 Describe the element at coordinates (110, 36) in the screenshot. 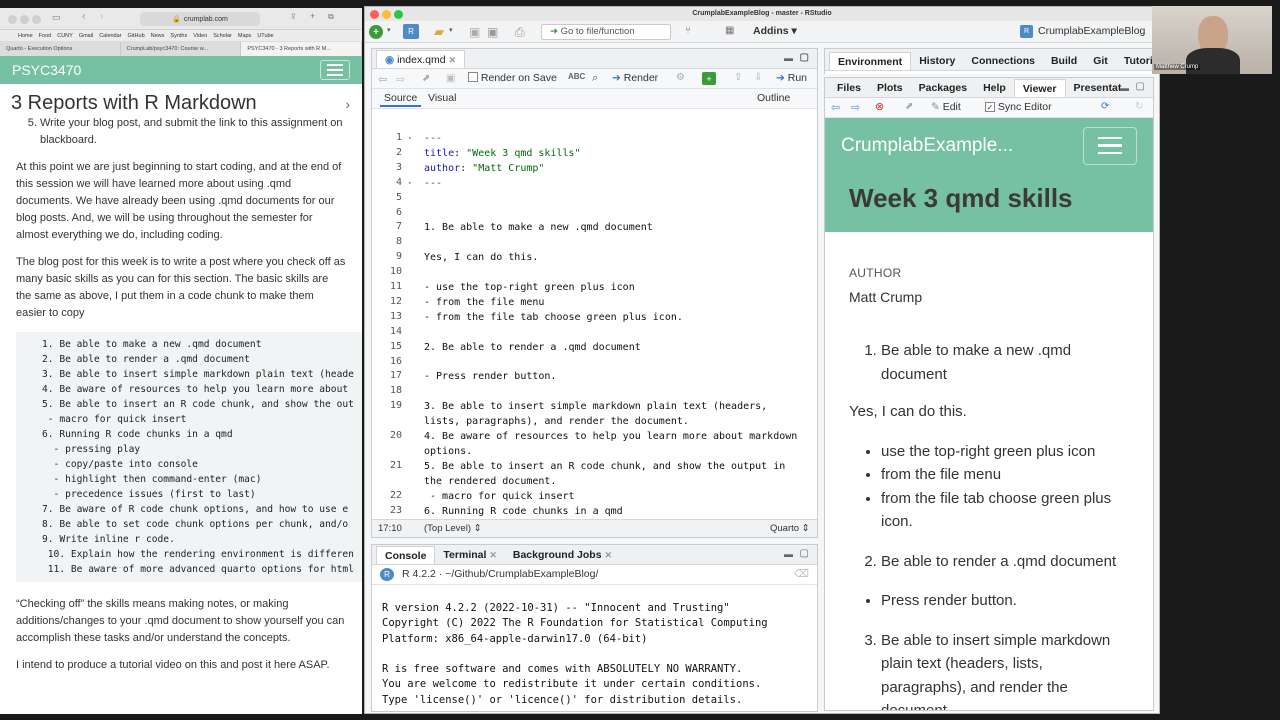

I see `bookmark-item: Calendar` at that location.